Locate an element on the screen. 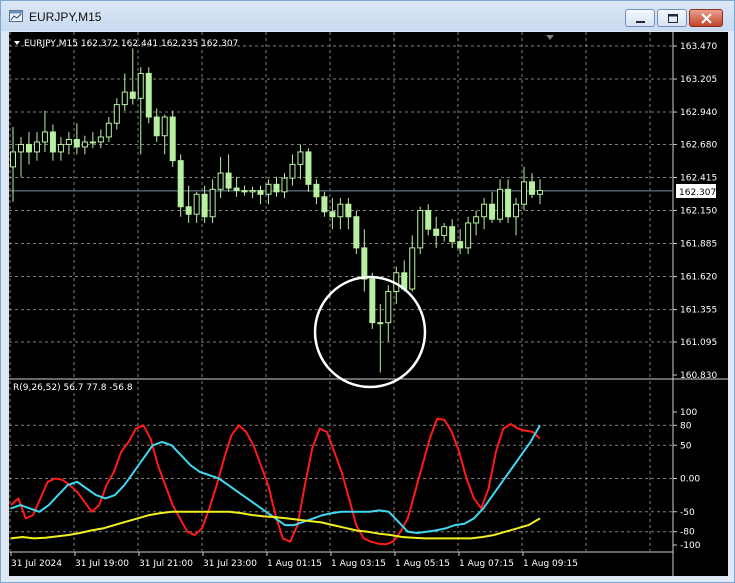  minimize-icon is located at coordinates (640, 22).